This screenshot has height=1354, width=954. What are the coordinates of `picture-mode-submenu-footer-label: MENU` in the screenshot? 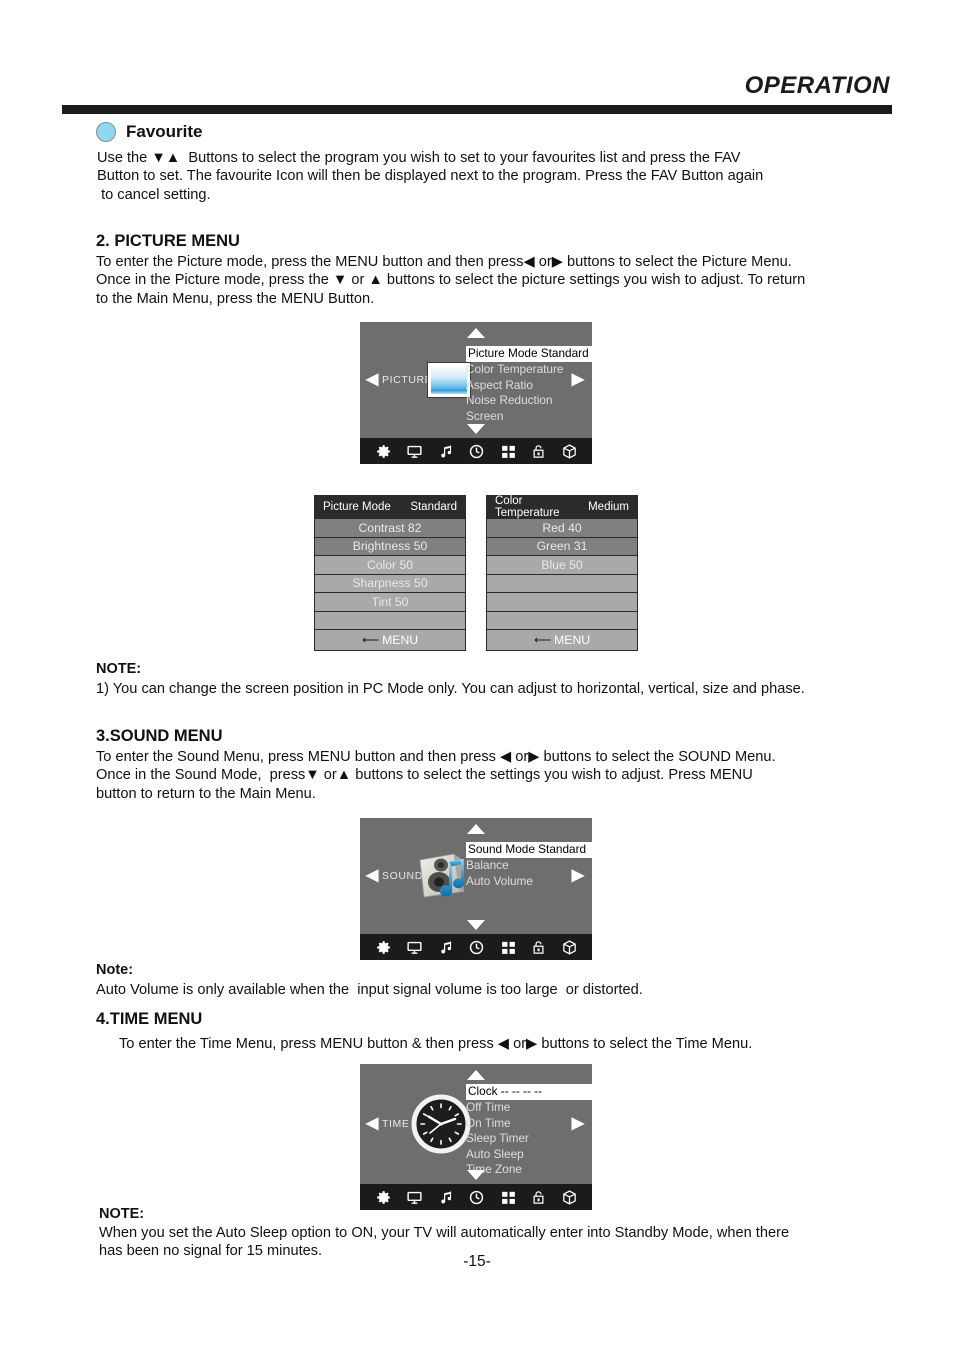 It's located at (400, 640).